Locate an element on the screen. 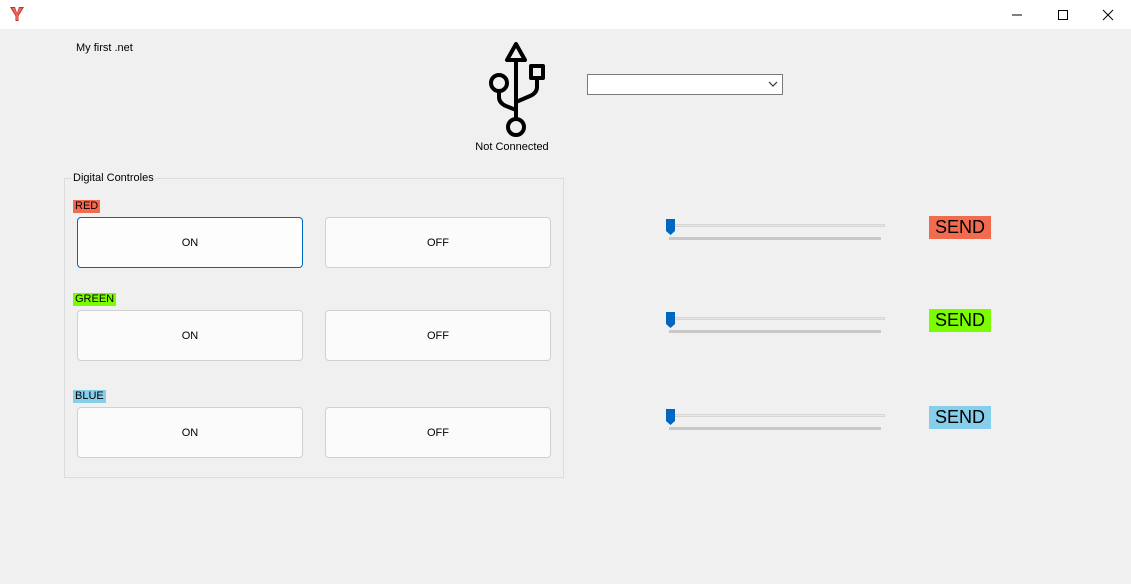 This screenshot has height=584, width=1131. maximize-icon is located at coordinates (1063, 14).